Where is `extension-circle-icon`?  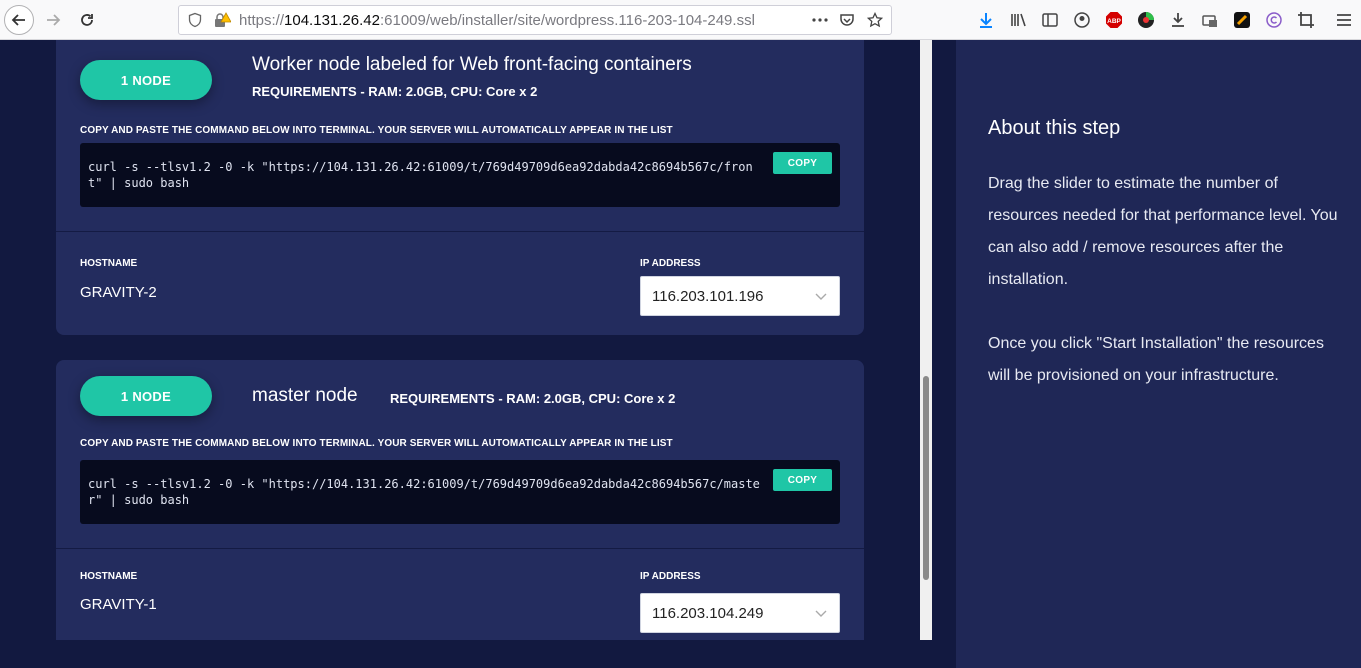
extension-circle-icon is located at coordinates (1146, 20).